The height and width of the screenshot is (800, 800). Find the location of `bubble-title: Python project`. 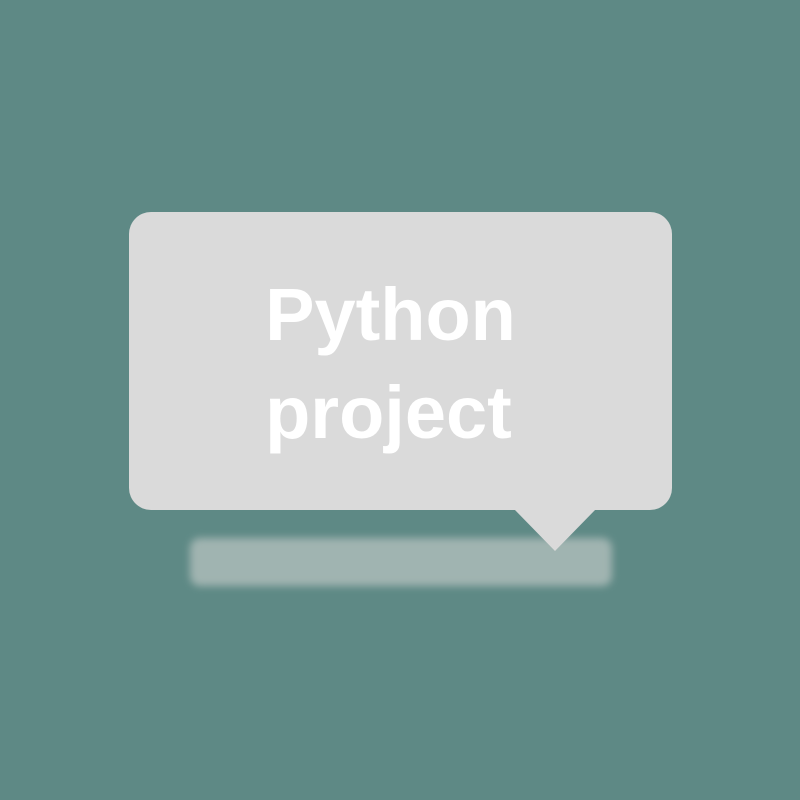

bubble-title: Python project is located at coordinates (390, 364).